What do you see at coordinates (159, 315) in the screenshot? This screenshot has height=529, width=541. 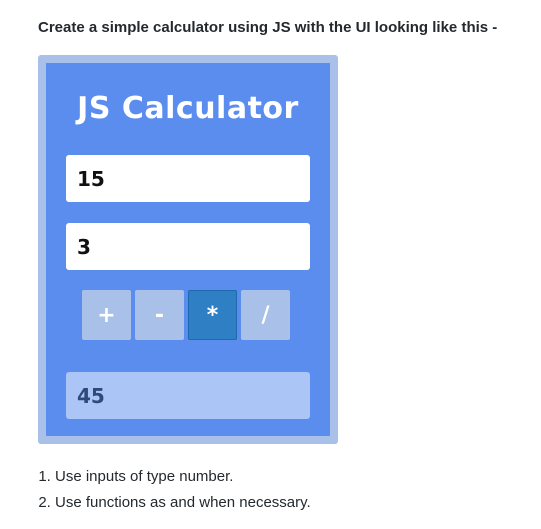 I see `subtract-button: -` at bounding box center [159, 315].